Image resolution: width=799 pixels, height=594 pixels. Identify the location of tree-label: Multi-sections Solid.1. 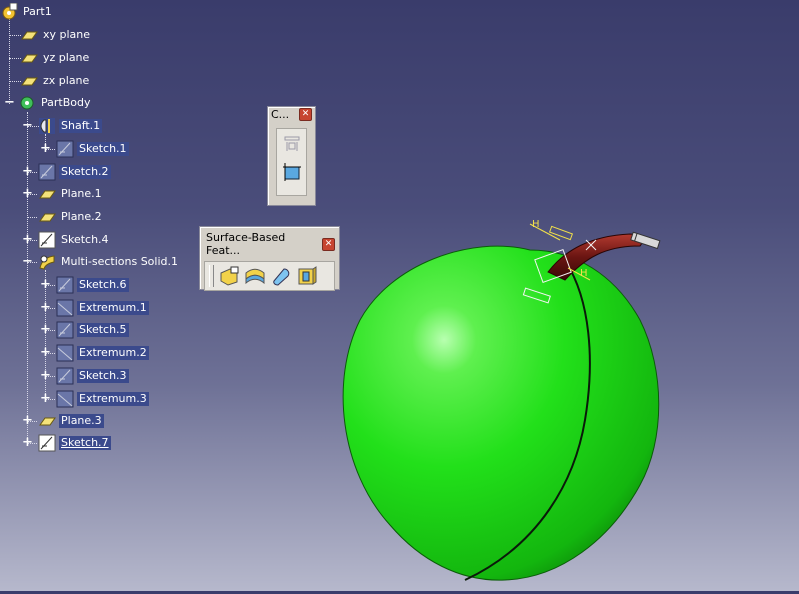
(120, 261).